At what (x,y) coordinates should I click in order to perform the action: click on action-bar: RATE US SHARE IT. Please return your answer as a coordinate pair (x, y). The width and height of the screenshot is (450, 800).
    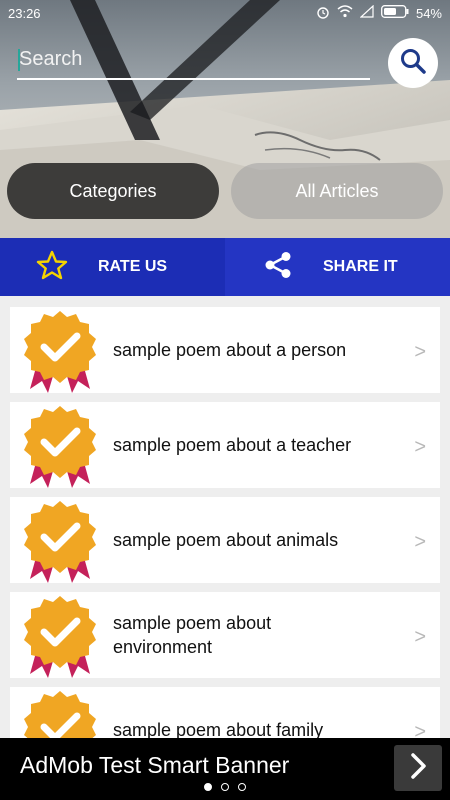
    Looking at the image, I should click on (225, 267).